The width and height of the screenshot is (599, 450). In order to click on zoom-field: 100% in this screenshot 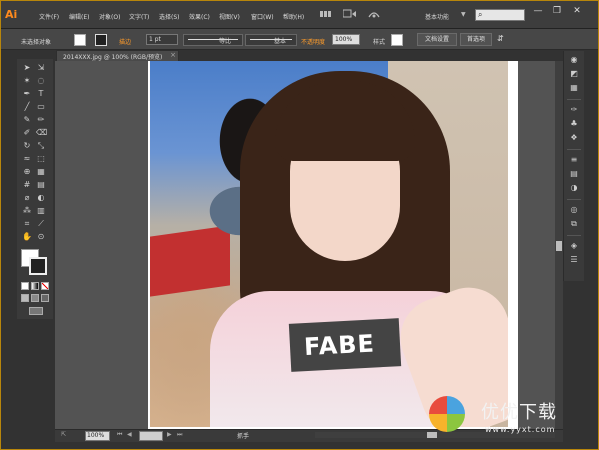, I will do `click(97, 436)`.